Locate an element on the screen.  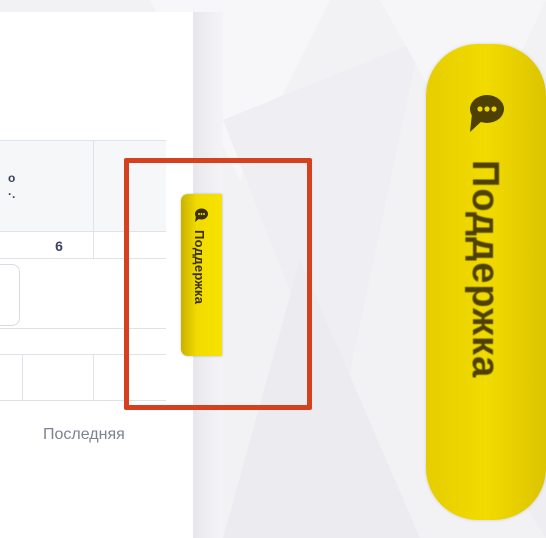
chat-bubble-icon is located at coordinates (487, 113).